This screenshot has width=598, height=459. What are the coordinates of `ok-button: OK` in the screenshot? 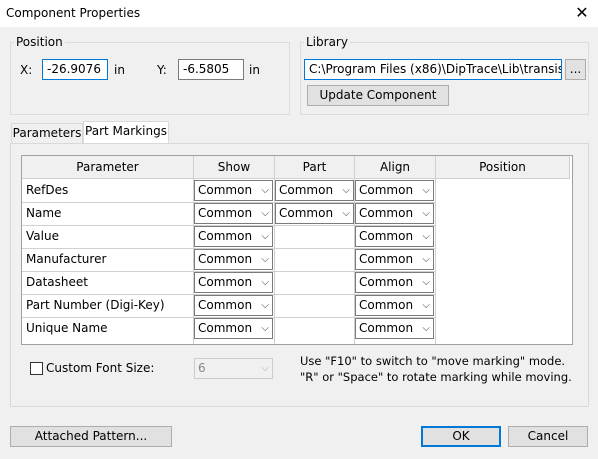 It's located at (461, 436).